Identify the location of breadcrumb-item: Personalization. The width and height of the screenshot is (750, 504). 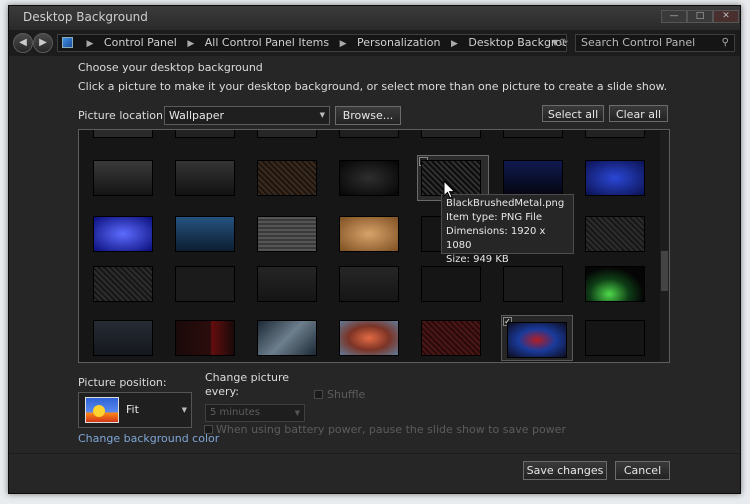
(398, 43).